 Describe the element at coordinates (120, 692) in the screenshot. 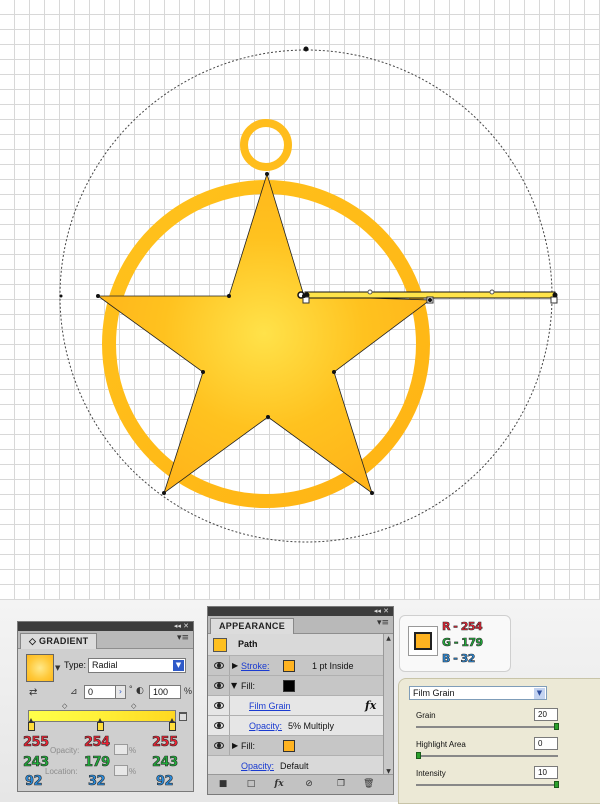

I see `angle-dropdown-button: ›` at that location.